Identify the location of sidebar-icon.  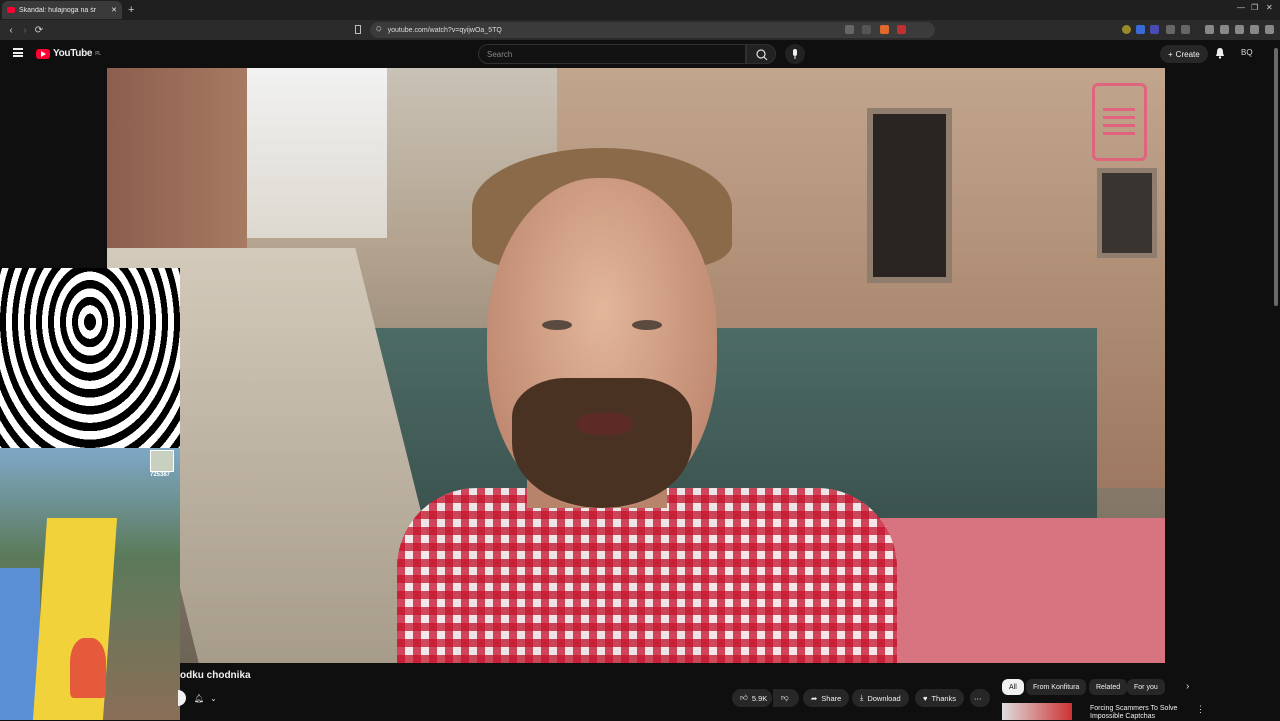
(1224, 29).